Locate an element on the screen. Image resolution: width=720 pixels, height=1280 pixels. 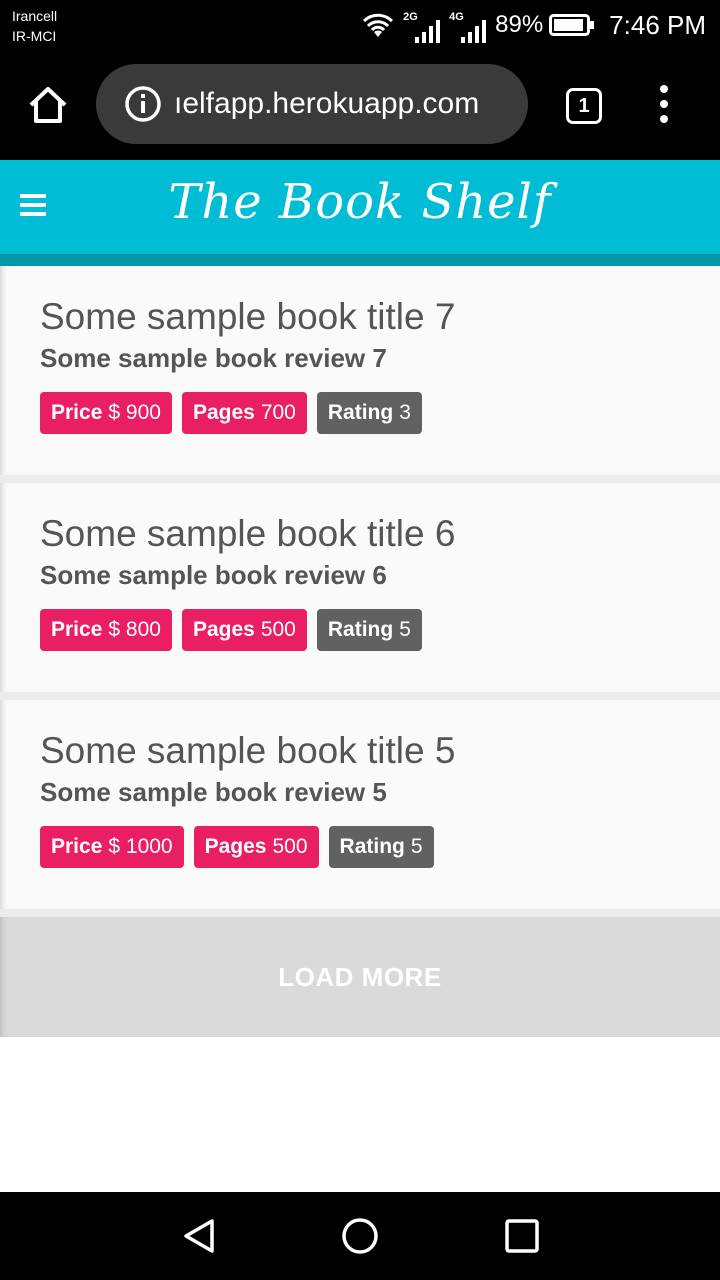
home-icon is located at coordinates (48, 105).